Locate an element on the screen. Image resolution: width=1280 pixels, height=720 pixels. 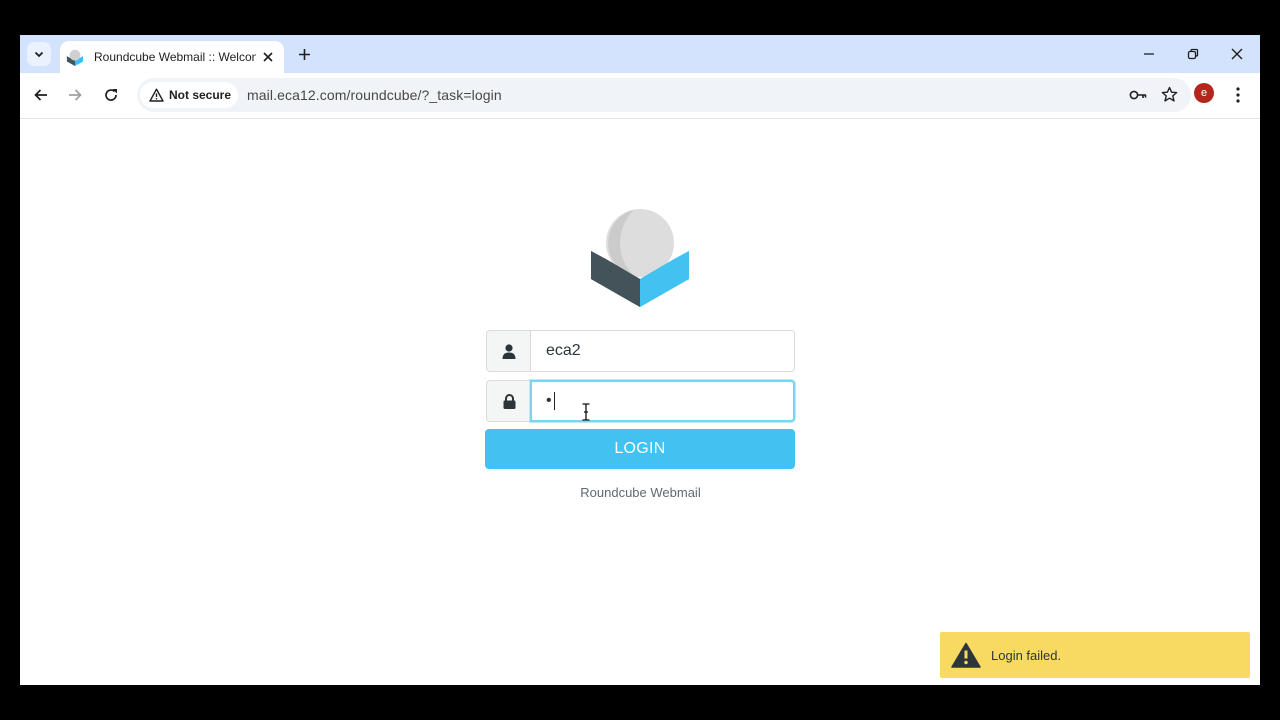
browser-menu-button is located at coordinates (1238, 95).